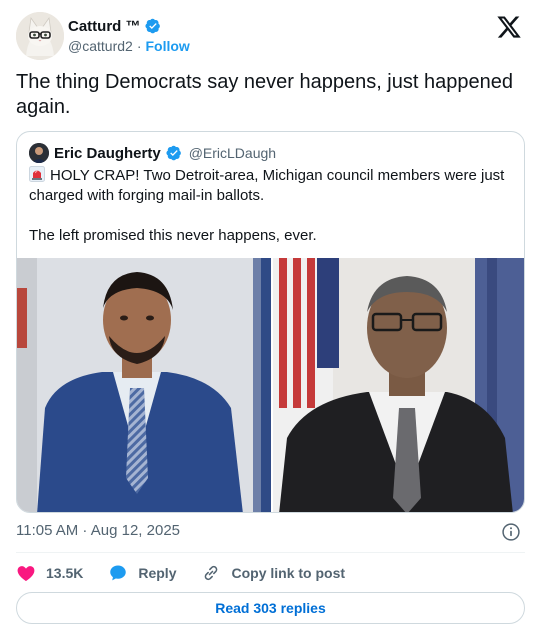 The width and height of the screenshot is (541, 640). Describe the element at coordinates (100, 46) in the screenshot. I see `author-handle: @catturd2` at that location.